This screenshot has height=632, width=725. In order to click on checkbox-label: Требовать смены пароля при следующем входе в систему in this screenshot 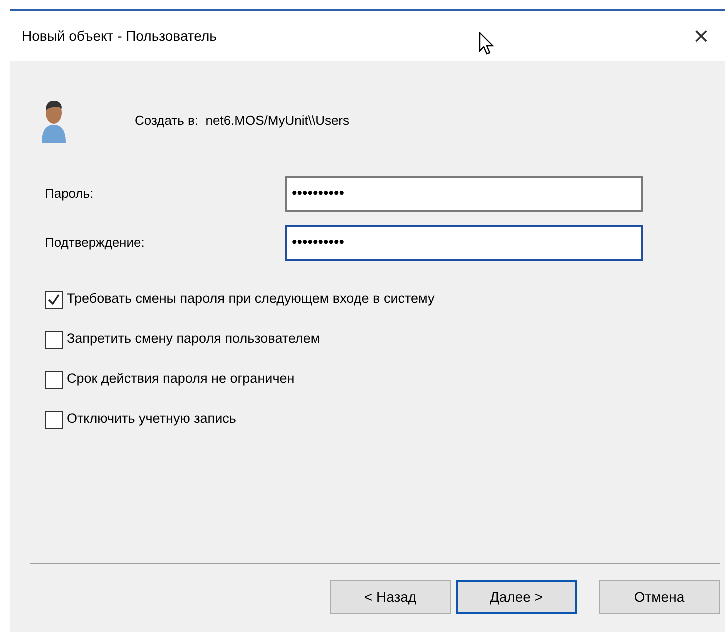, I will do `click(251, 299)`.